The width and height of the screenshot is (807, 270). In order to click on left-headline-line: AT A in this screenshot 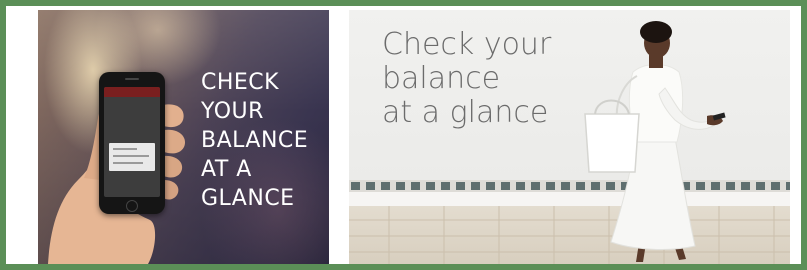, I will do `click(226, 169)`.